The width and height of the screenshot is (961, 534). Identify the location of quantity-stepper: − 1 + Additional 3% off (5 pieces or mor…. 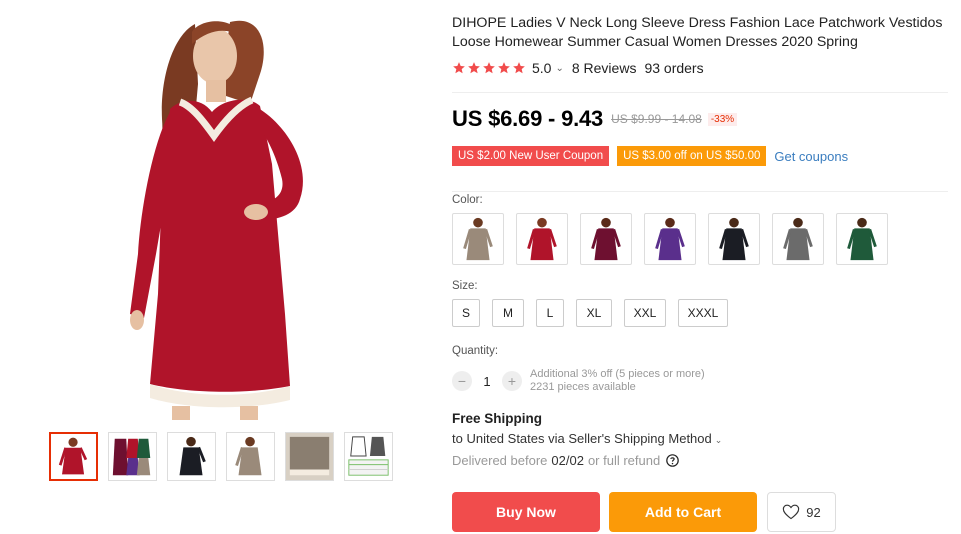
(578, 381).